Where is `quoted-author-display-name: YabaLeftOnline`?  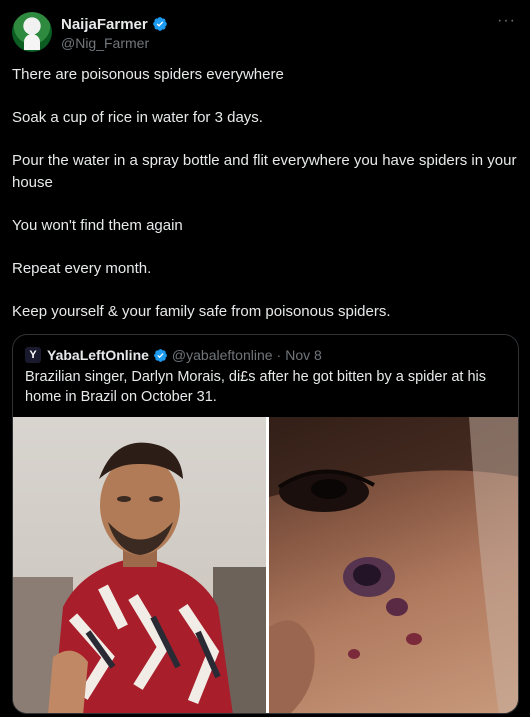
quoted-author-display-name: YabaLeftOnline is located at coordinates (98, 355).